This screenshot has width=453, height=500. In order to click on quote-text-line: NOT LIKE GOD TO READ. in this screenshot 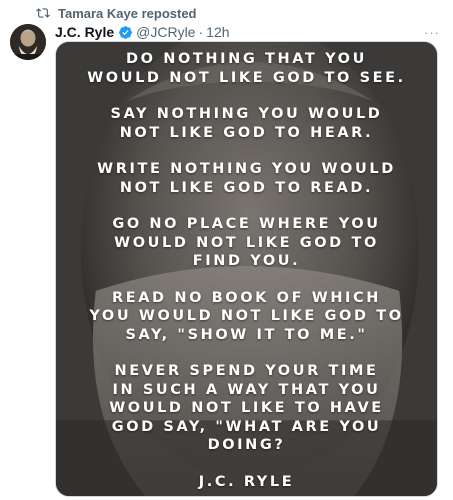, I will do `click(246, 187)`.